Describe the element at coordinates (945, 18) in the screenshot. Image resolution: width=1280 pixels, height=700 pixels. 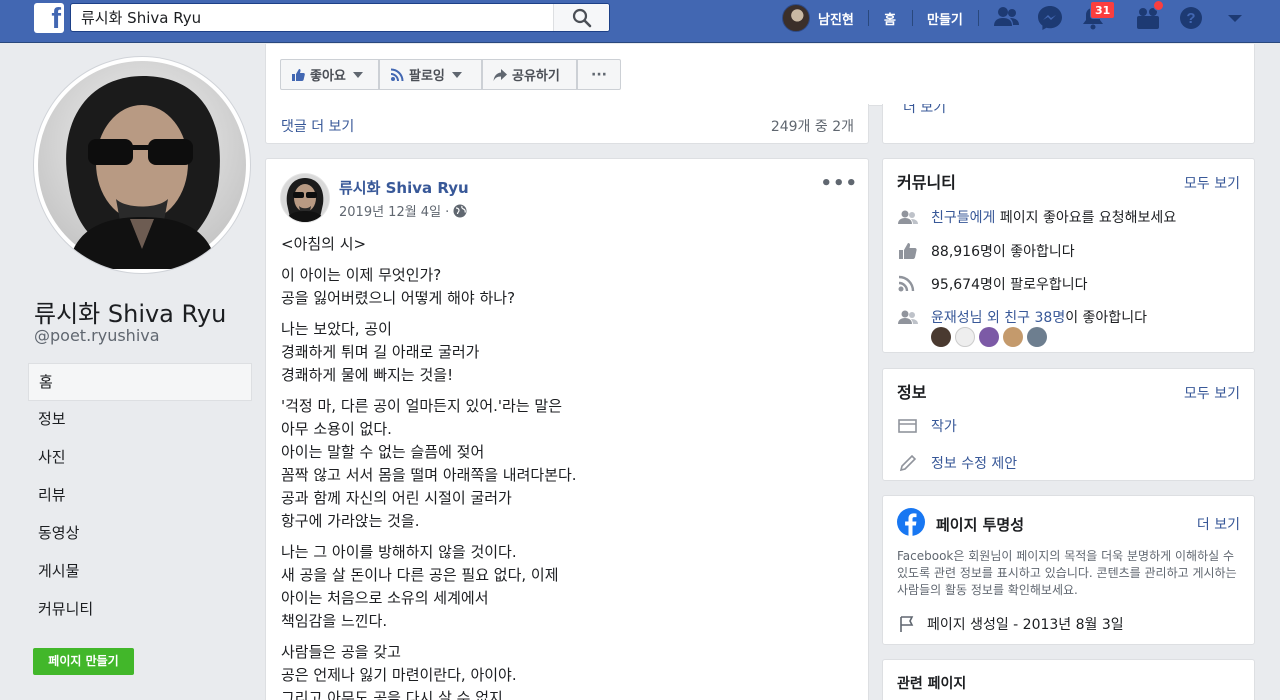
I see `nav-create-link: 만들기` at that location.